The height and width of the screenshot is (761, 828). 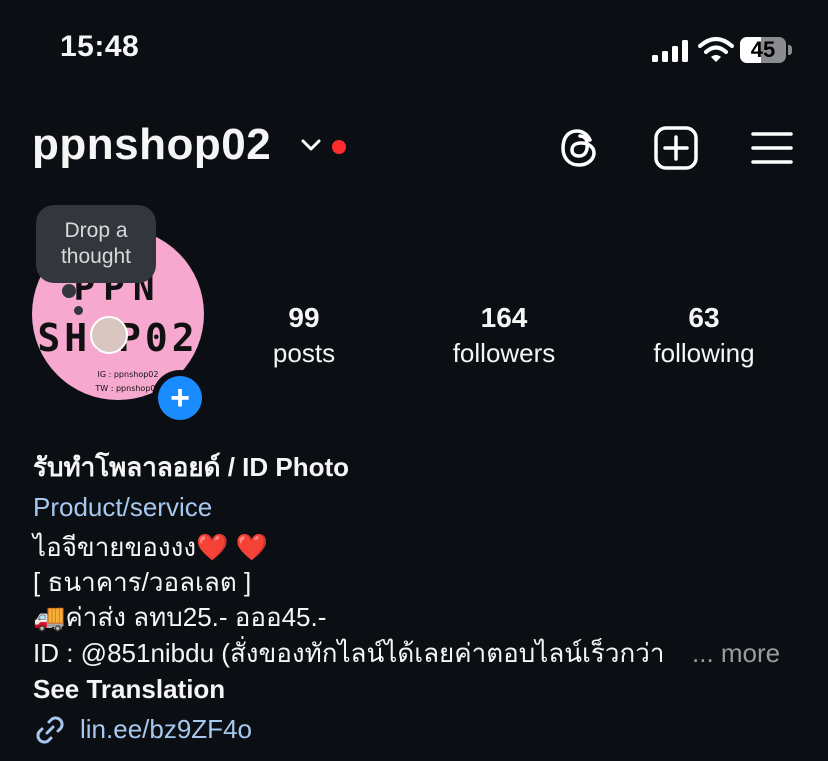 I want to click on add-story-button: +, so click(x=180, y=398).